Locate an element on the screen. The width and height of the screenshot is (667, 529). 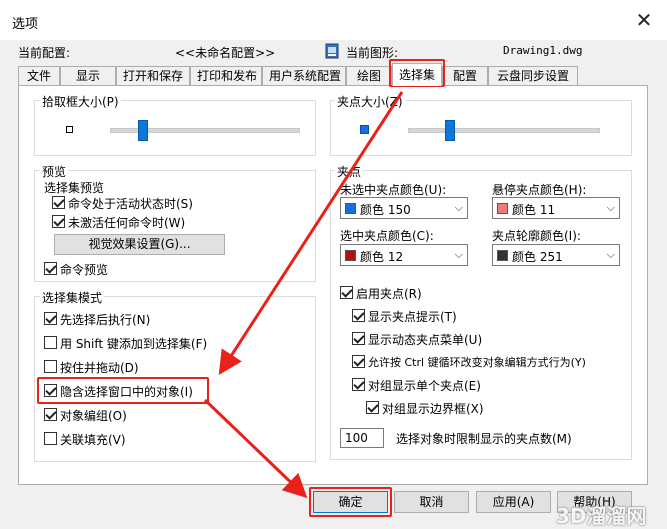
show-grips-label: 启用夹点(R) is located at coordinates (389, 294).